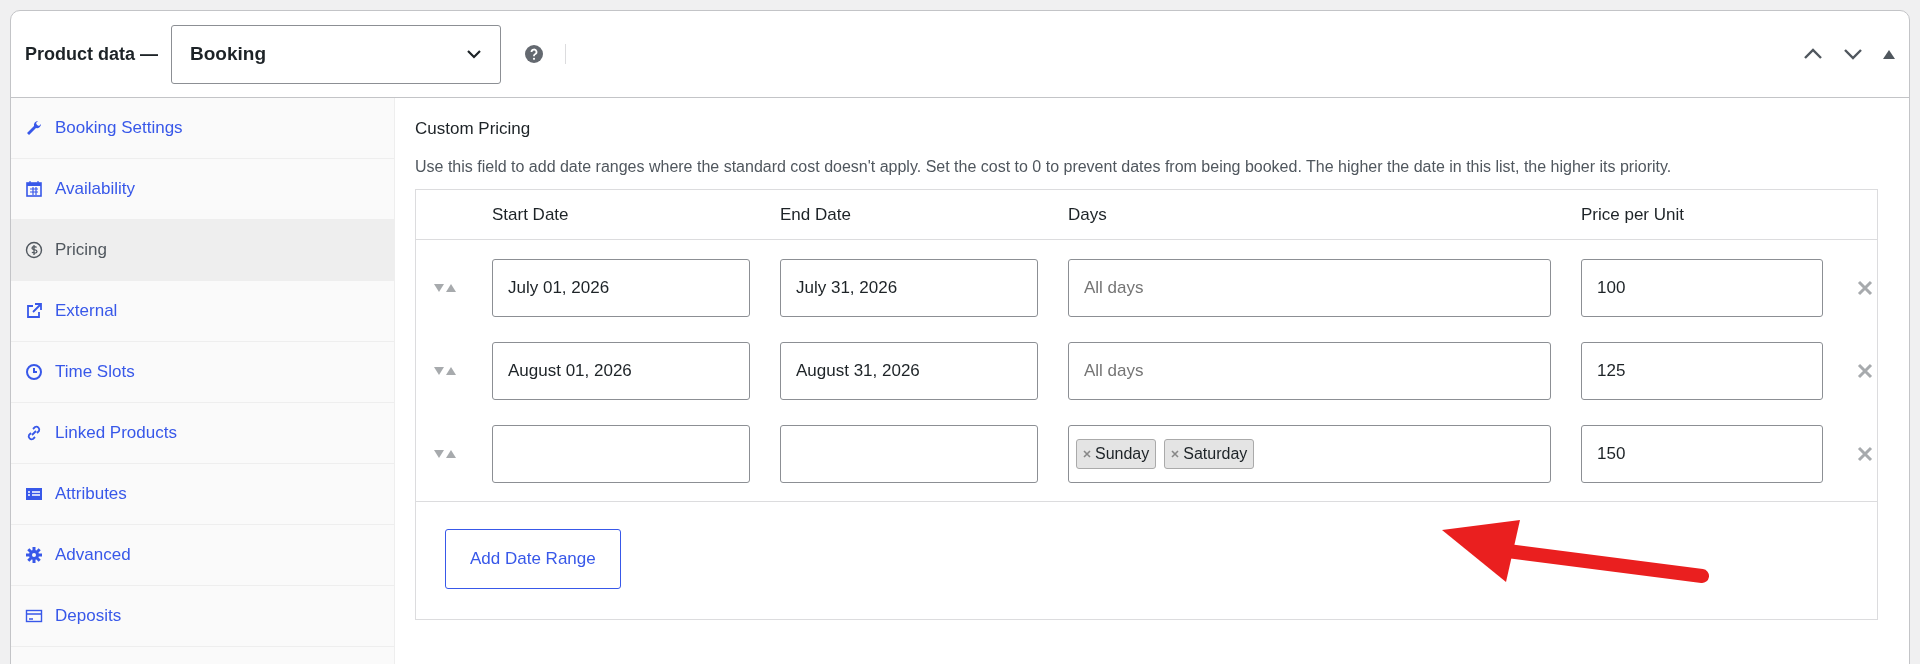 The width and height of the screenshot is (1920, 664). Describe the element at coordinates (909, 370) in the screenshot. I see `end-date-field: August 31, 2026` at that location.